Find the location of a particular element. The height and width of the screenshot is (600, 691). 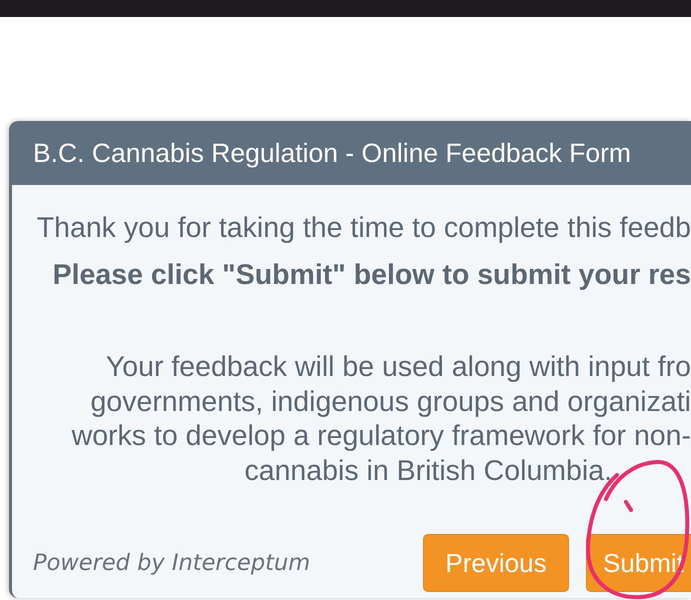

powered-by-text: Powered by Interceptum is located at coordinates (171, 563).